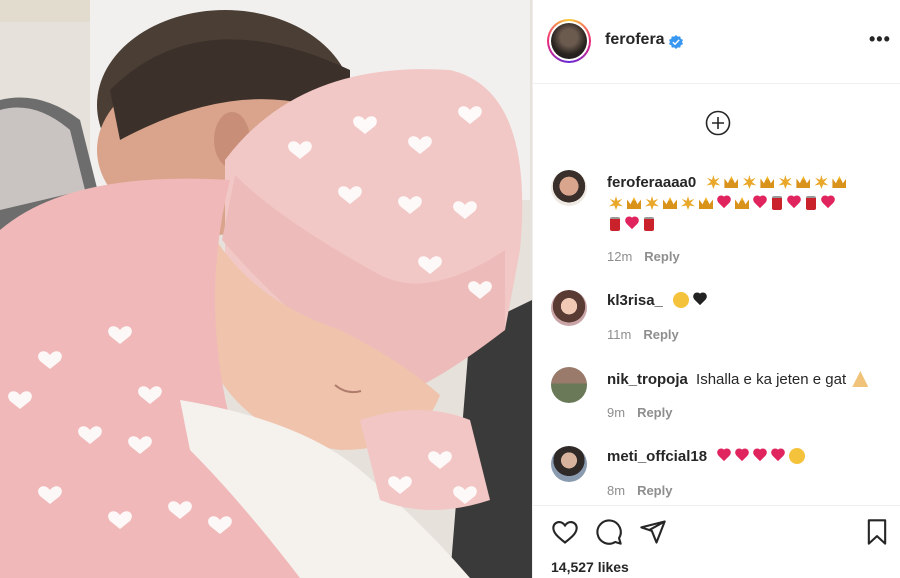 The image size is (900, 578). Describe the element at coordinates (590, 567) in the screenshot. I see `likes-count: 14,527 likes` at that location.